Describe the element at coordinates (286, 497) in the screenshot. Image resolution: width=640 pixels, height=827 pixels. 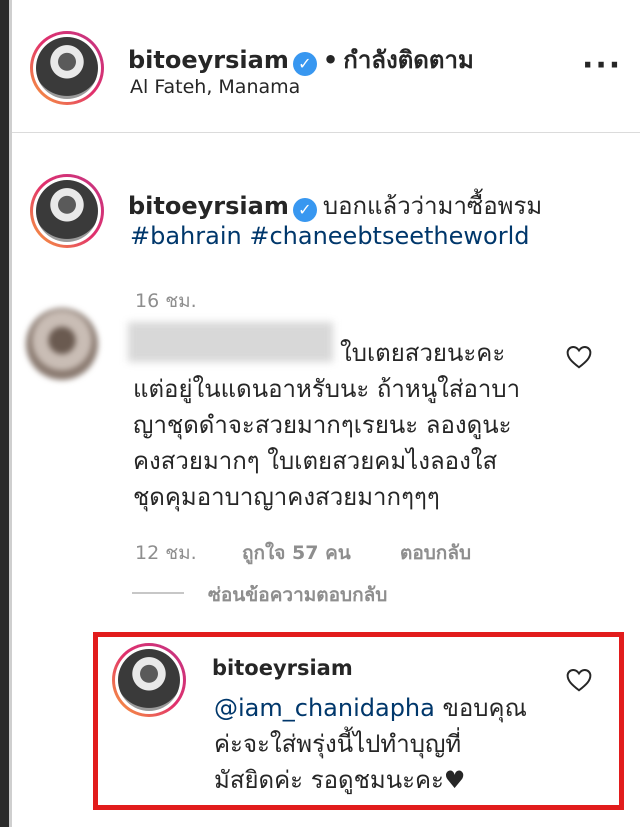
I see `comment-line: ชุดคุมอาบาญาคงสวยมากๆๆๆ` at that location.